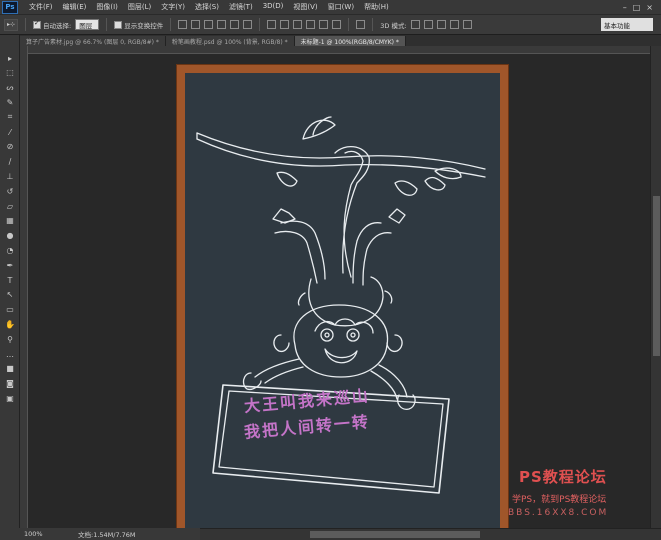 This screenshot has width=661, height=540. Describe the element at coordinates (341, 7) in the screenshot. I see `menu-item: 窗口(W)` at that location.